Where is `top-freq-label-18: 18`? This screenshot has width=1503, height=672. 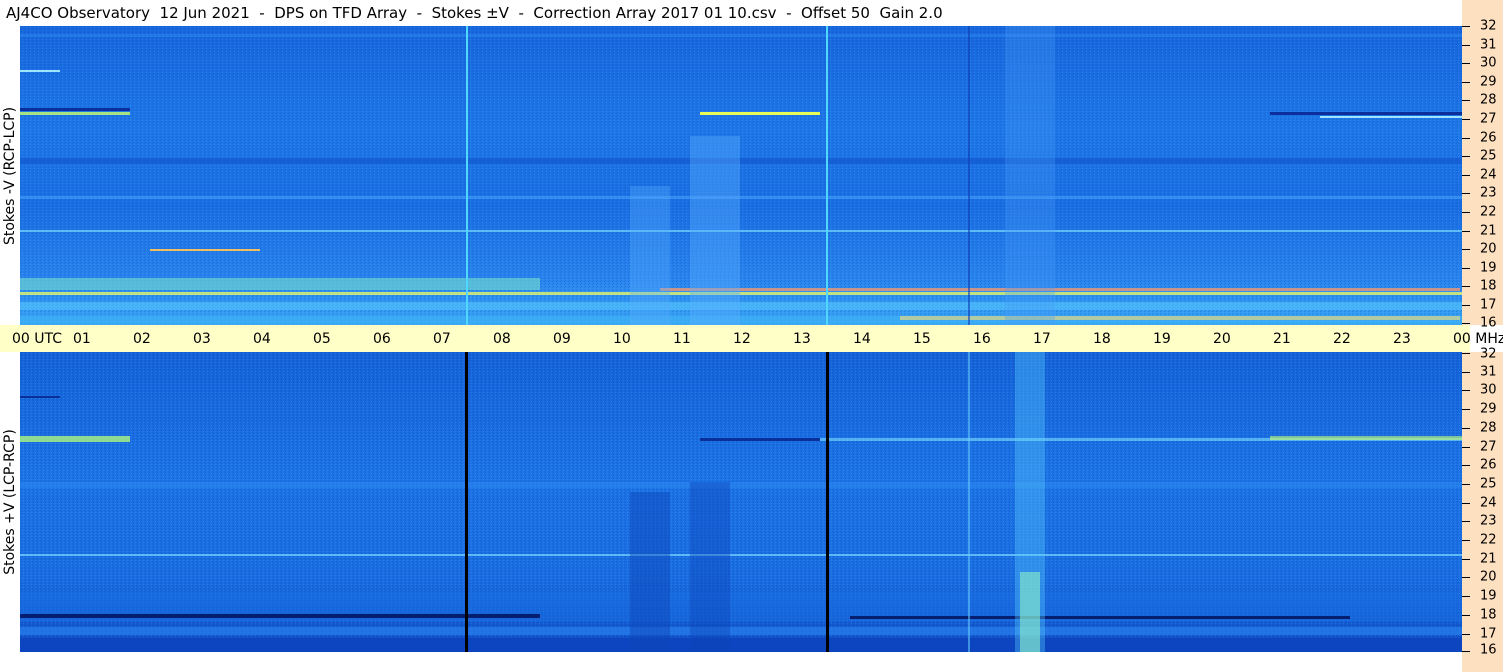 top-freq-label-18: 18 is located at coordinates (1488, 286).